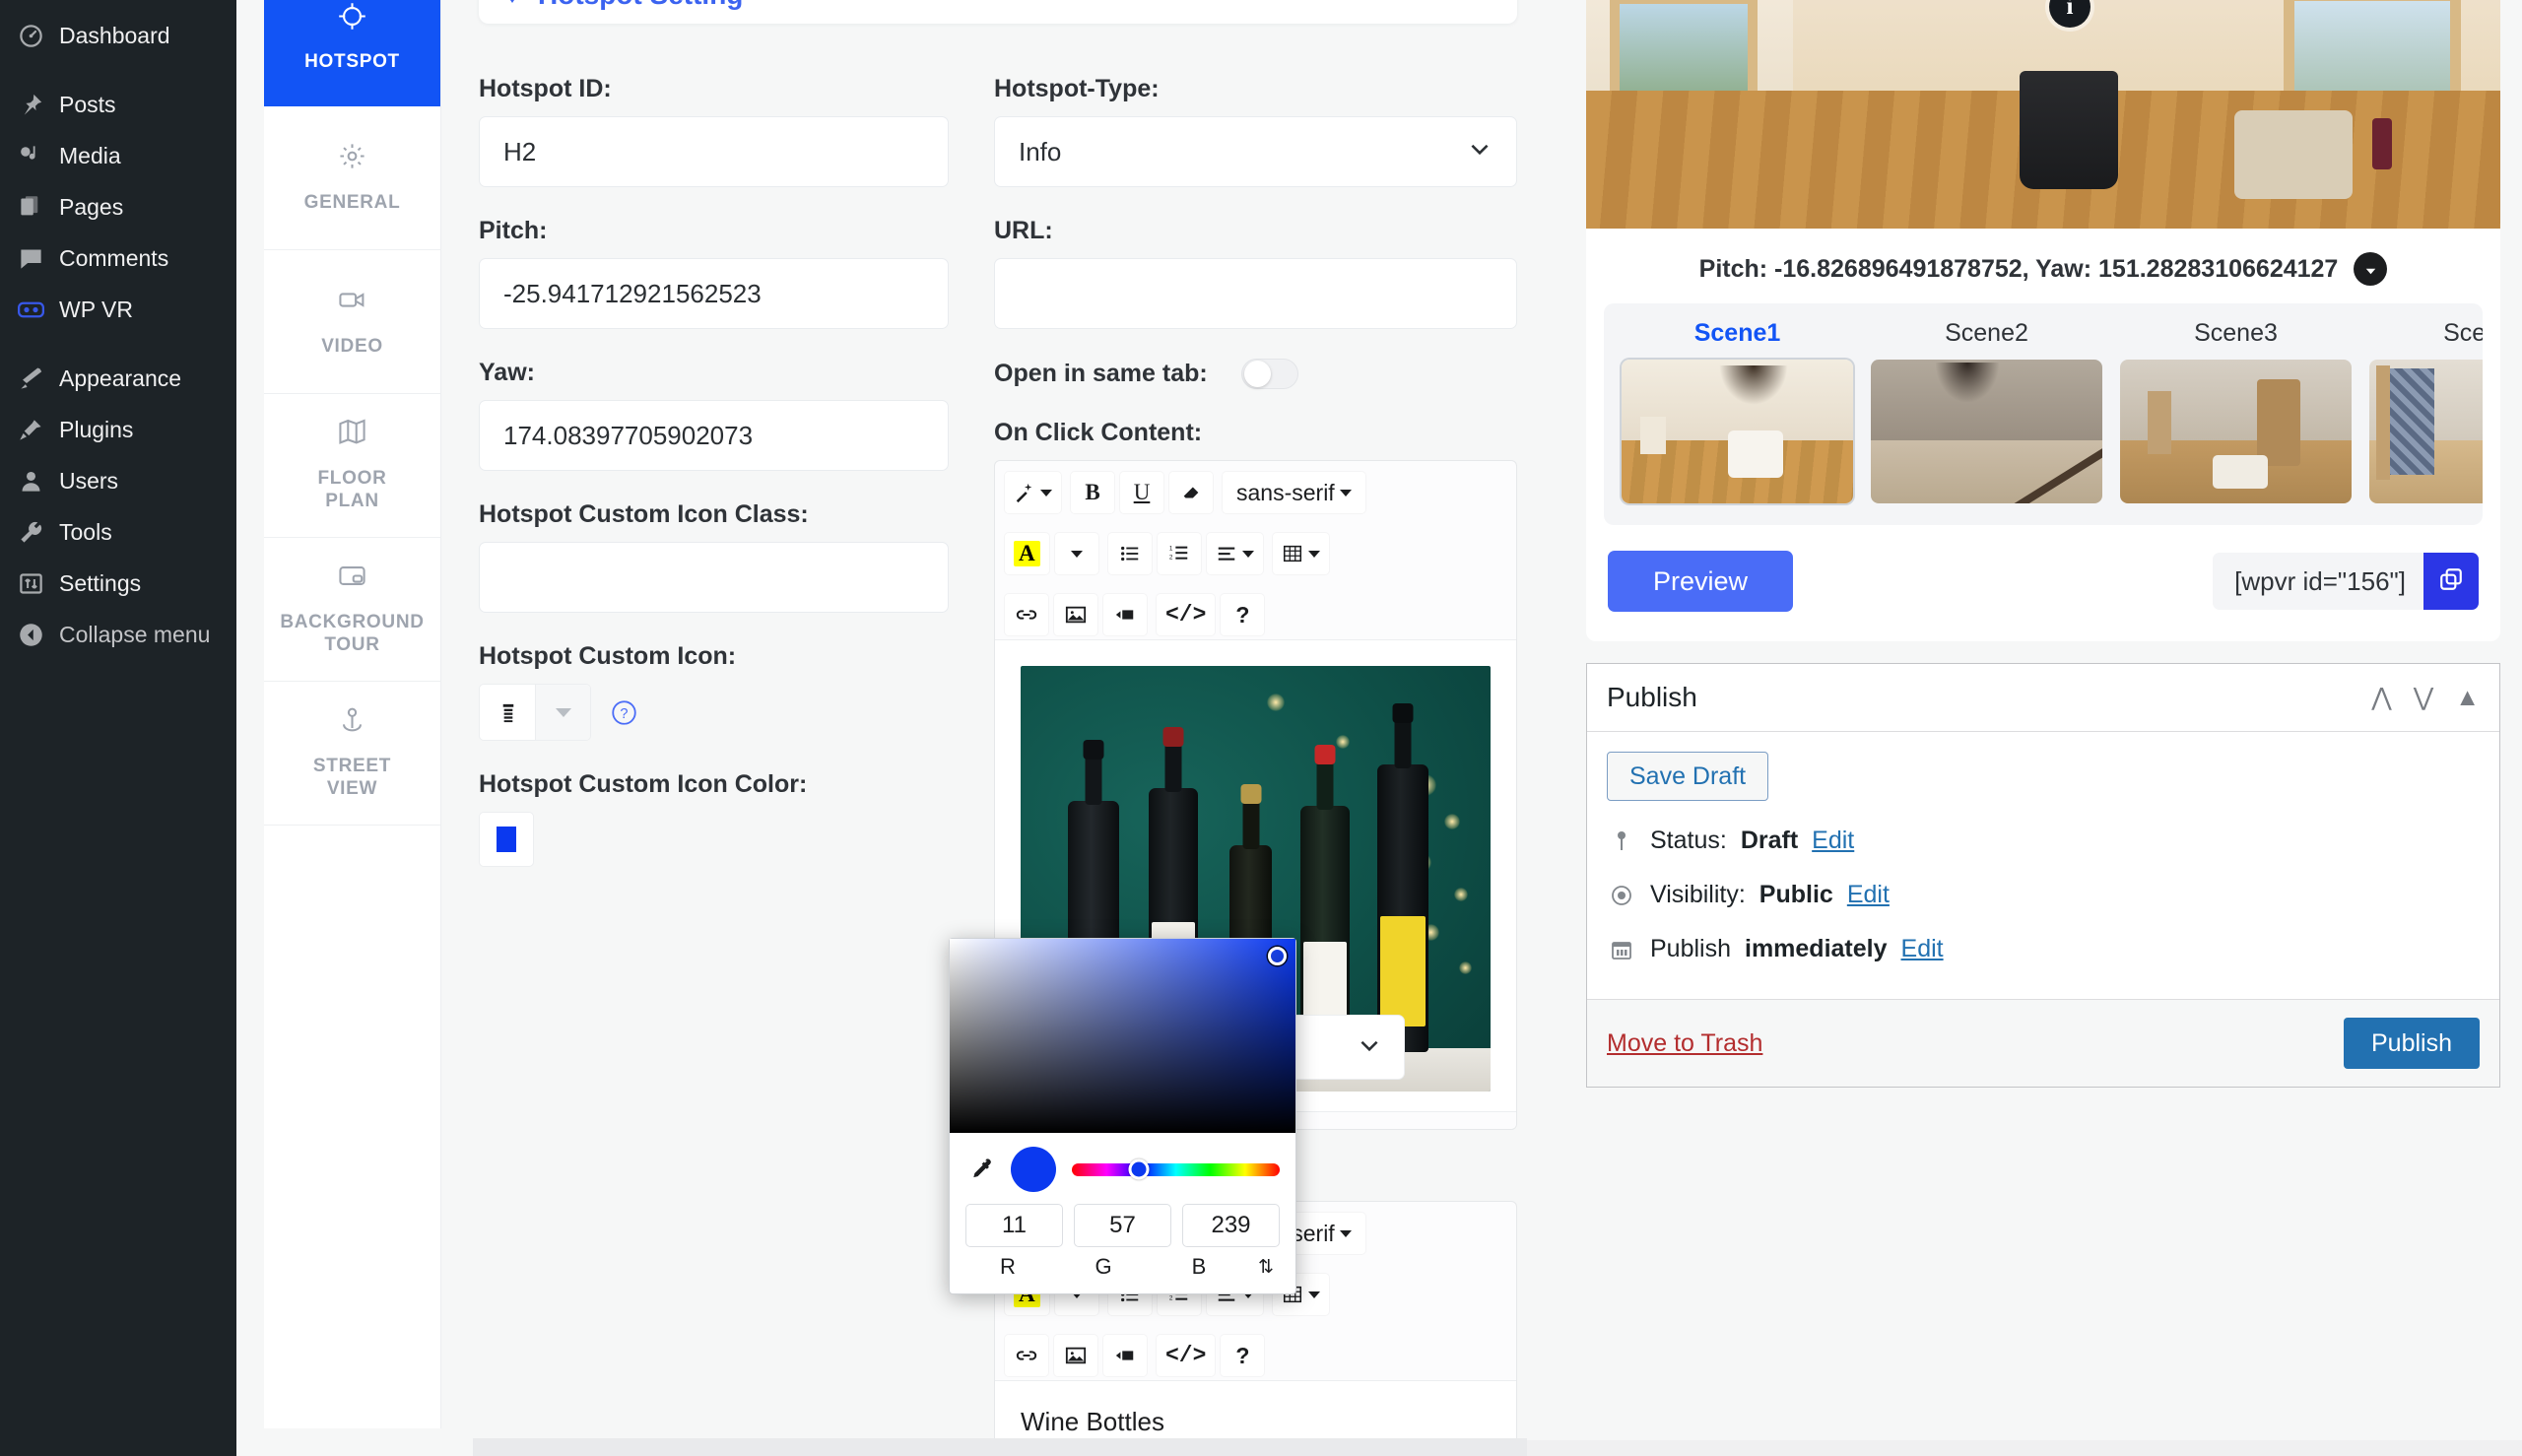 The image size is (2522, 1456). Describe the element at coordinates (980, 1170) in the screenshot. I see `eyedropper-icon` at that location.